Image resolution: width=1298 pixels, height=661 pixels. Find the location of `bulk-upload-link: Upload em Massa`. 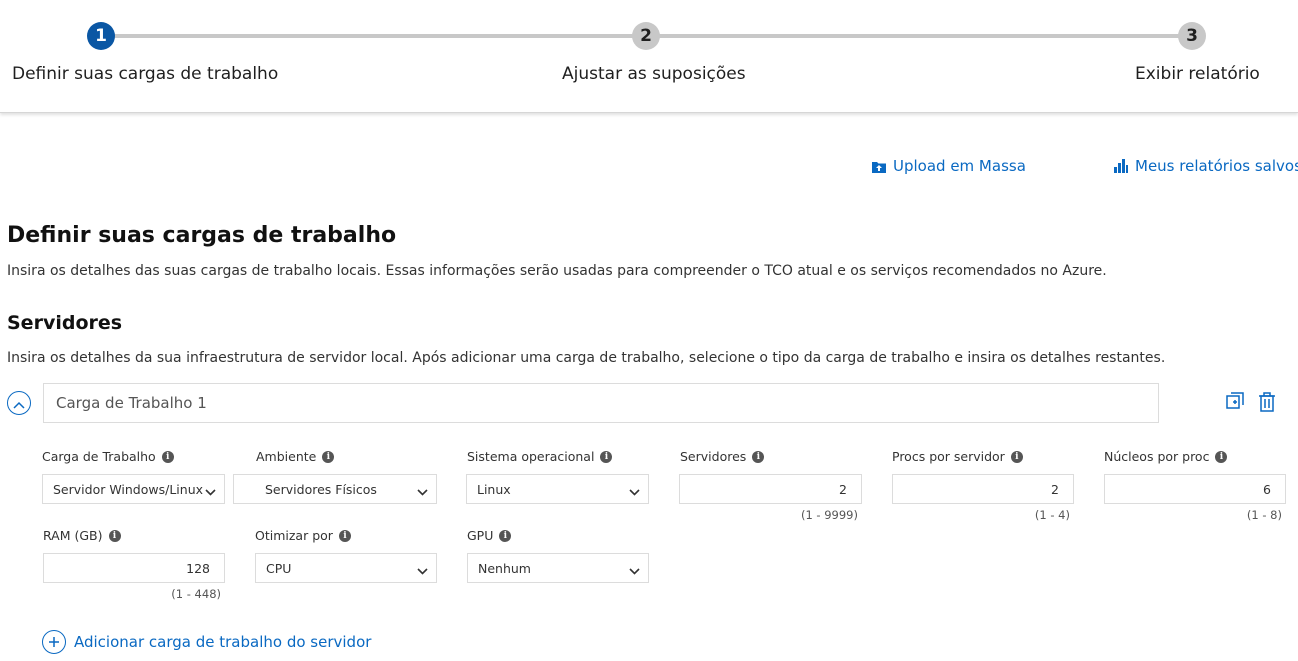

bulk-upload-link: Upload em Massa is located at coordinates (948, 166).